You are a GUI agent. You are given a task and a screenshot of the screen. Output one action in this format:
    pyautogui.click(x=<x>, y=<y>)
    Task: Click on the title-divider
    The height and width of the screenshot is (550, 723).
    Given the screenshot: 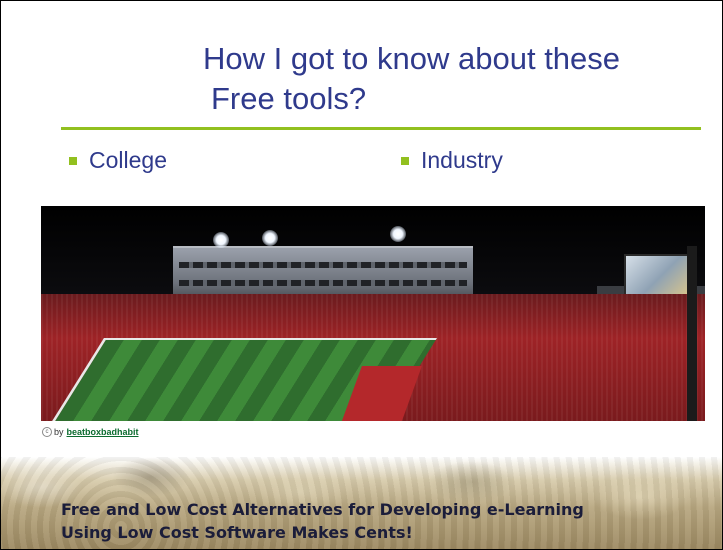 What is the action you would take?
    pyautogui.click(x=381, y=128)
    